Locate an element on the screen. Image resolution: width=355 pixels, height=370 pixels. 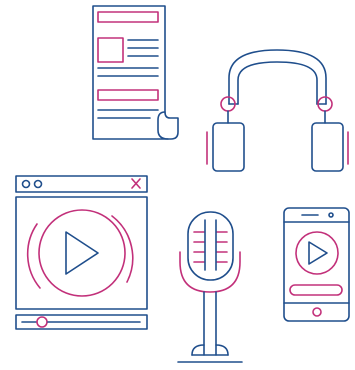
smartphone-player-icon is located at coordinates (316, 264).